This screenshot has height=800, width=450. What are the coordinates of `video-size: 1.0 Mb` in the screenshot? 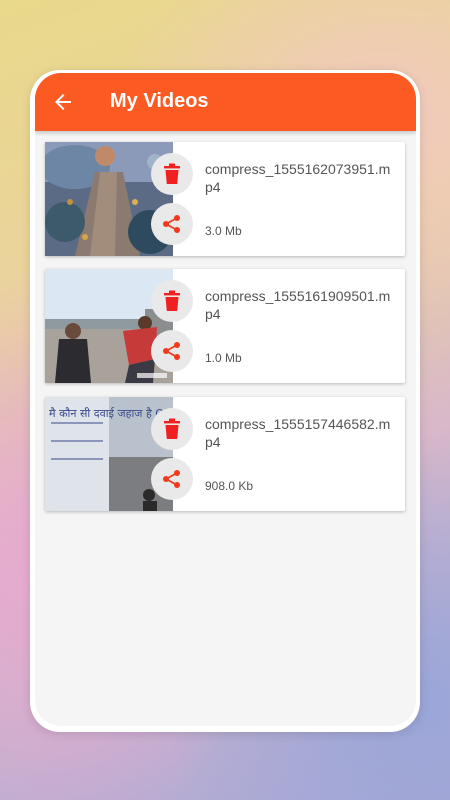 It's located at (223, 358).